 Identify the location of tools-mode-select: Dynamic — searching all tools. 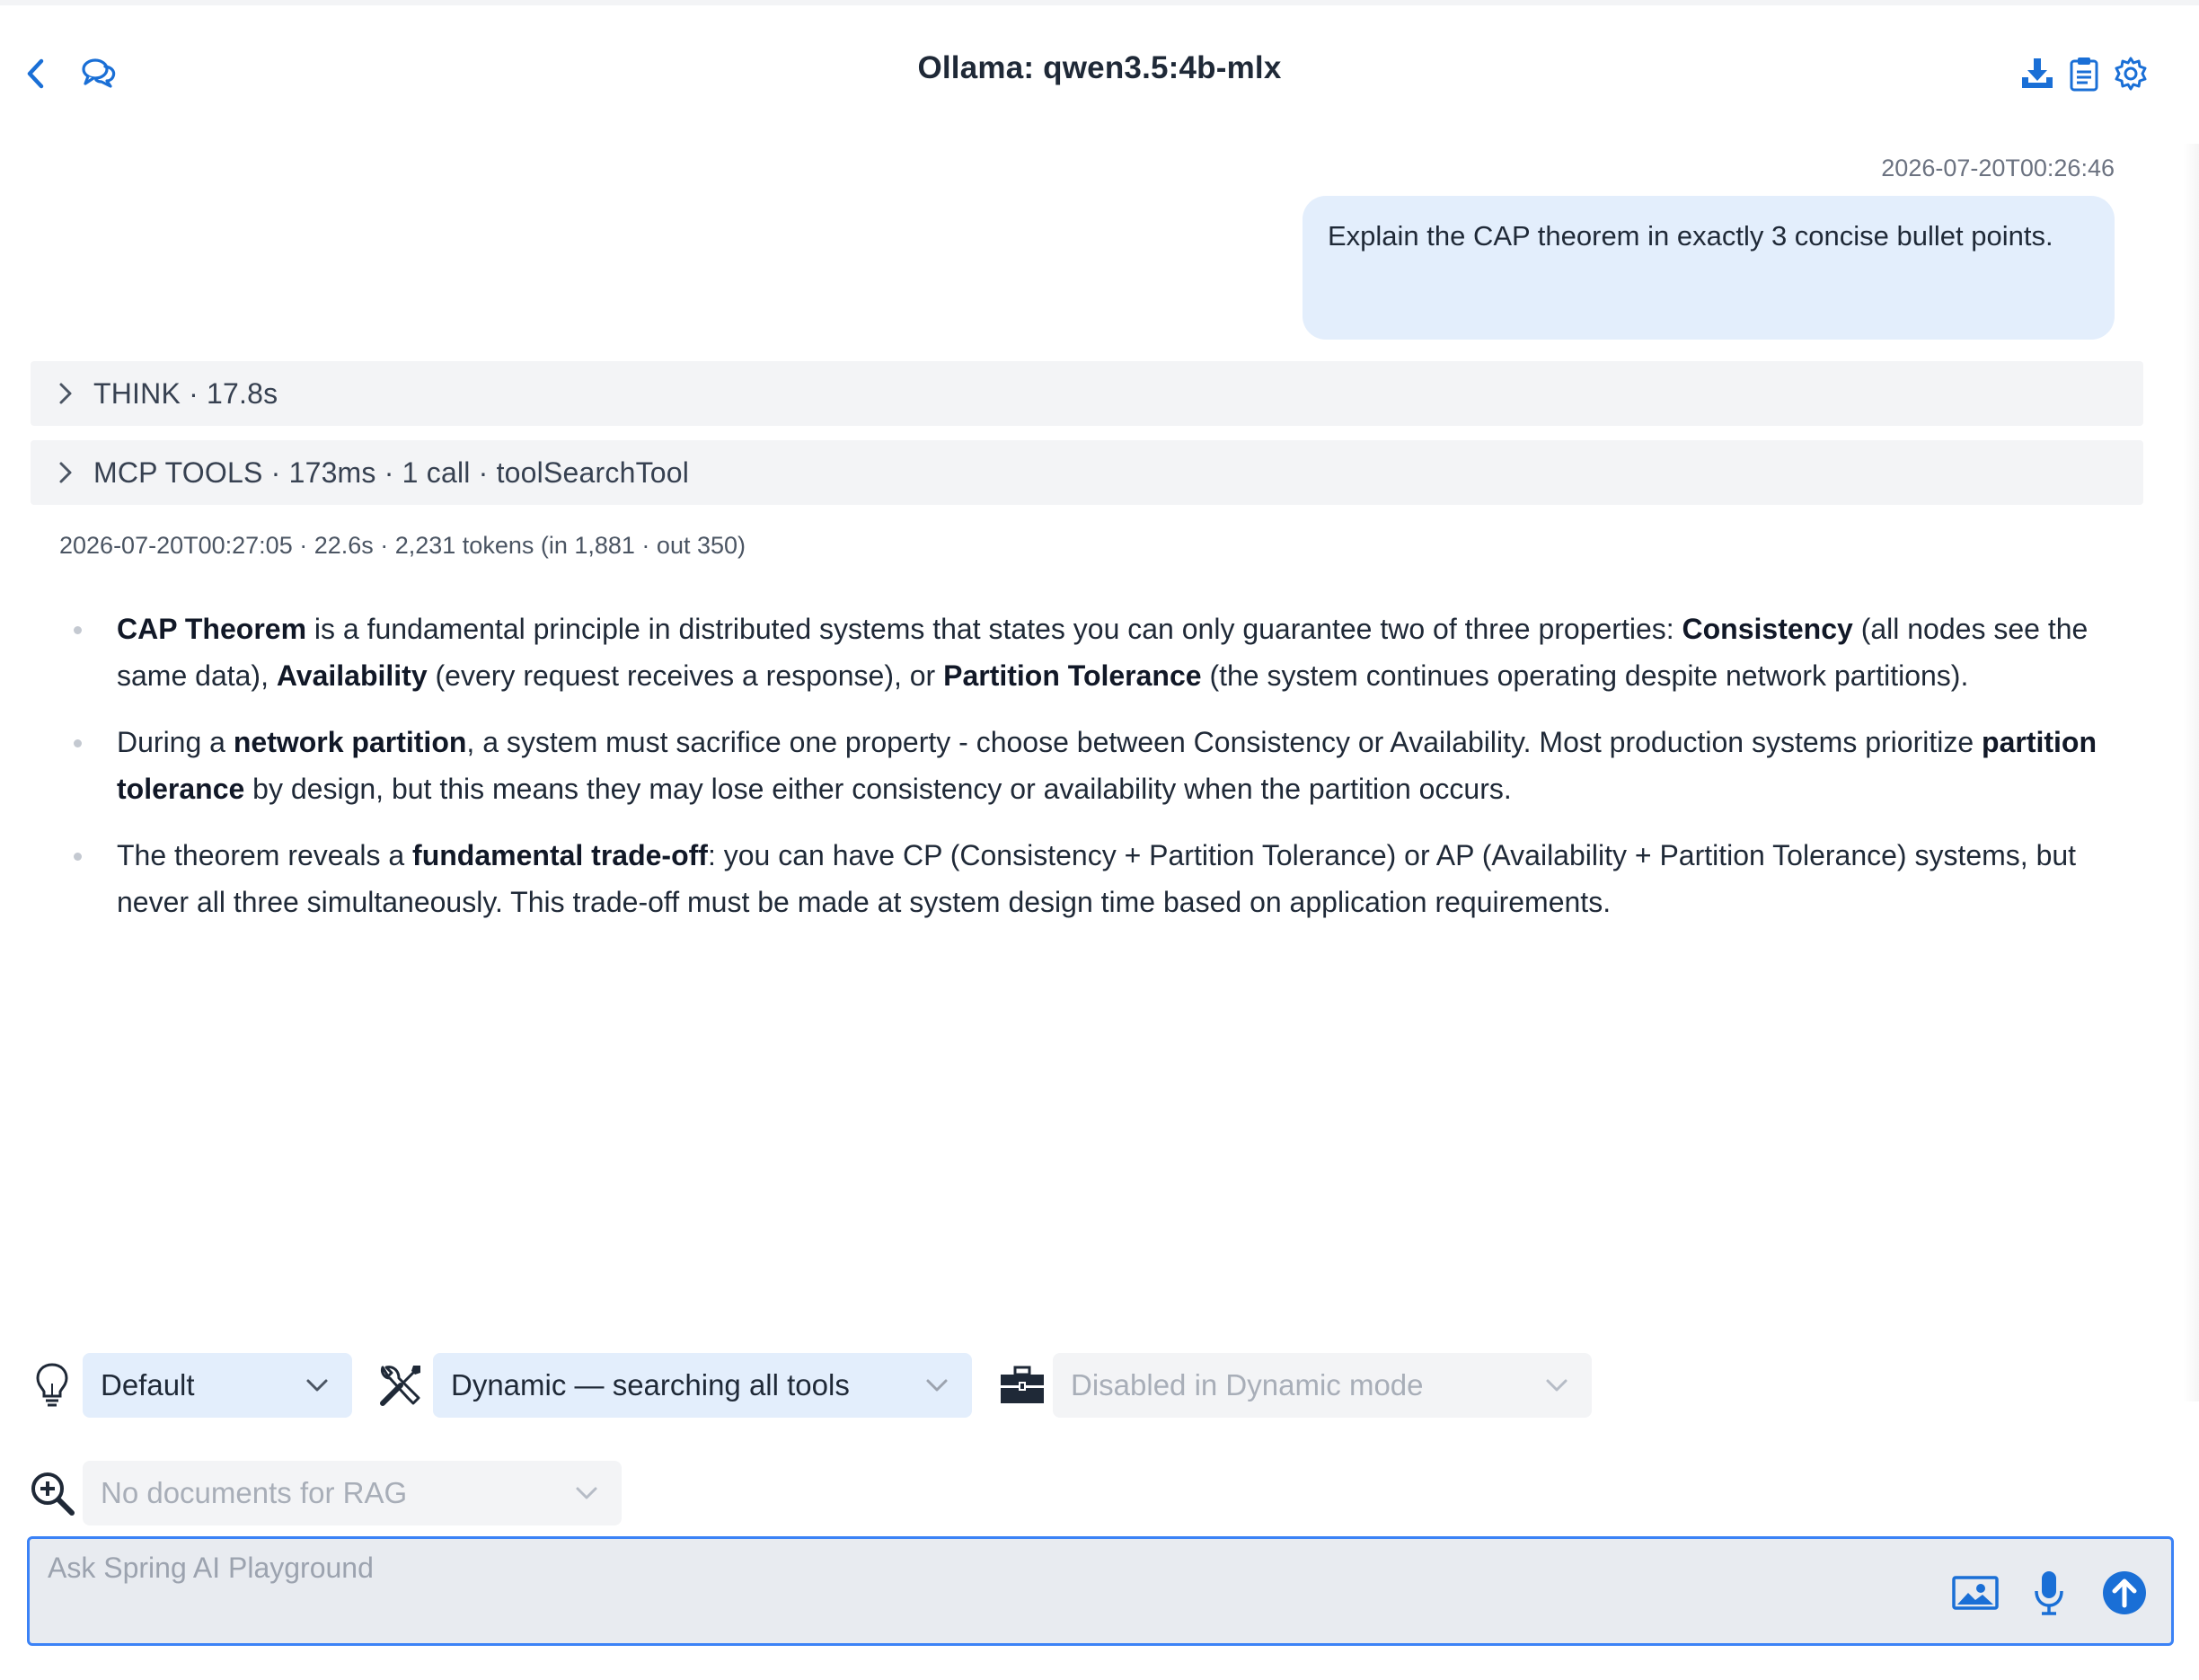
(702, 1386).